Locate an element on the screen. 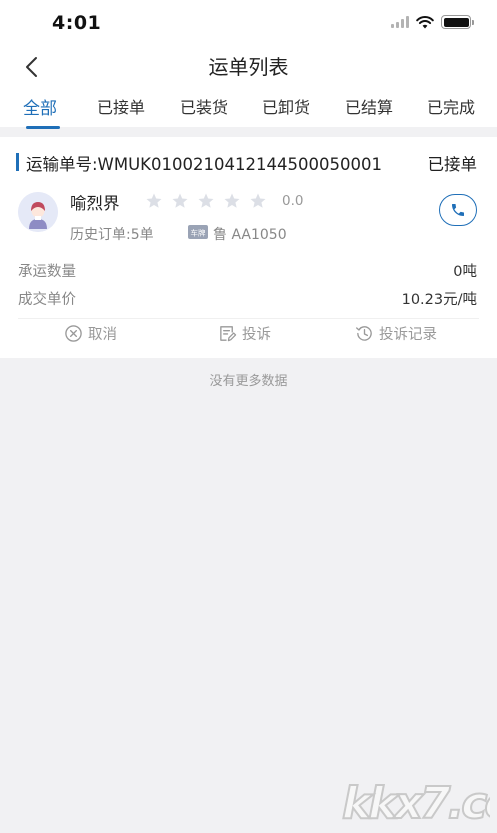 This screenshot has height=833, width=497. unit-price-label: 成交单价 is located at coordinates (47, 300).